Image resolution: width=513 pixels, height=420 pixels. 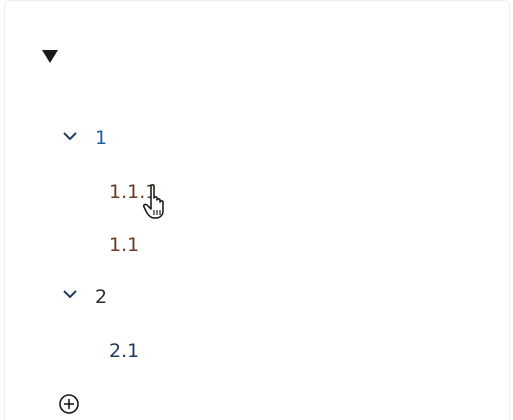 What do you see at coordinates (124, 351) in the screenshot?
I see `tree-node-2-1: 2.1` at bounding box center [124, 351].